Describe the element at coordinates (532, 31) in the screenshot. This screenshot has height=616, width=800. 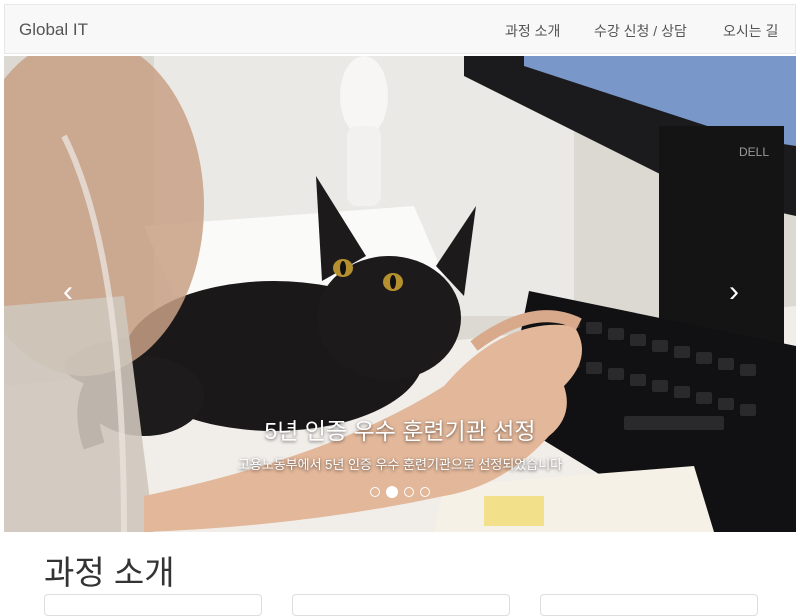
I see `nav-link-course-intro: 과정 소개` at that location.